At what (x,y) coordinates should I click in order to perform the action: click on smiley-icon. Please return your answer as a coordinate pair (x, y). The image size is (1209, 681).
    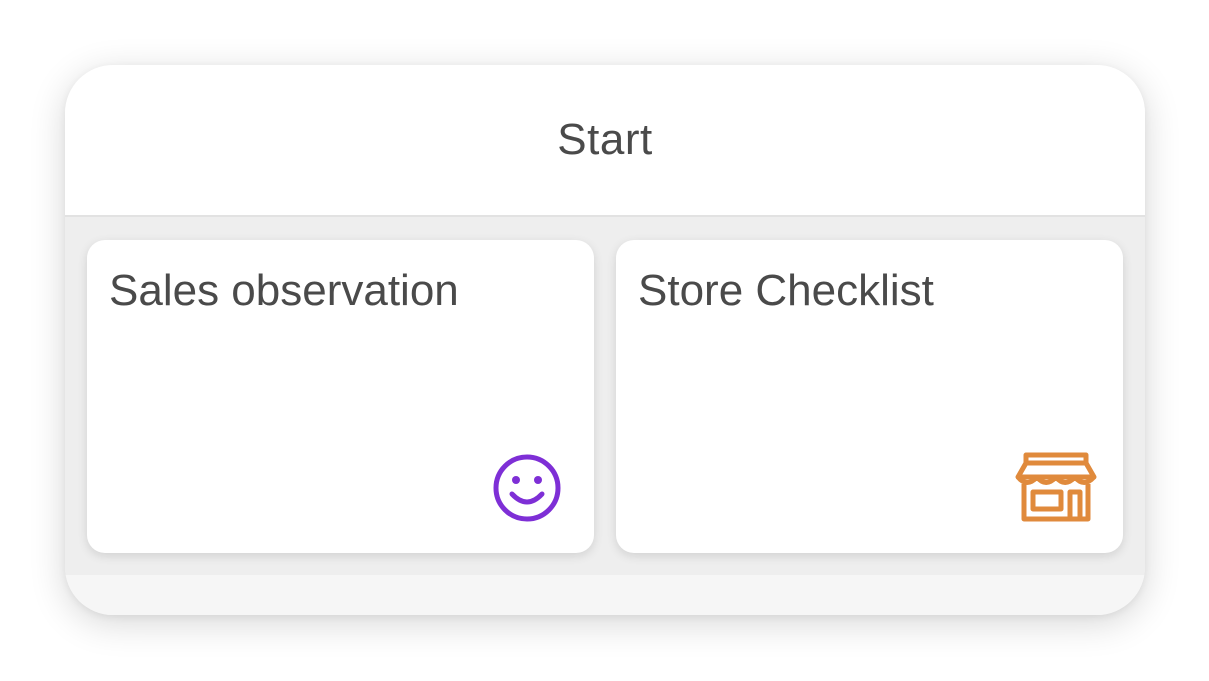
    Looking at the image, I should click on (527, 488).